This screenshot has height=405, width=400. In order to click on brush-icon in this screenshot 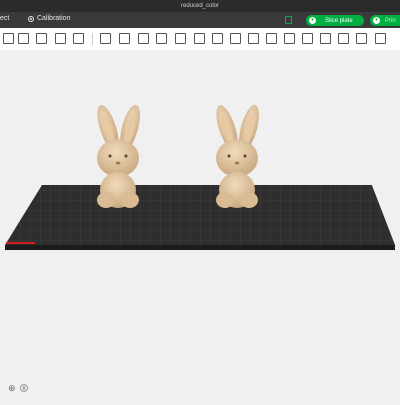, I will do `click(380, 38)`.